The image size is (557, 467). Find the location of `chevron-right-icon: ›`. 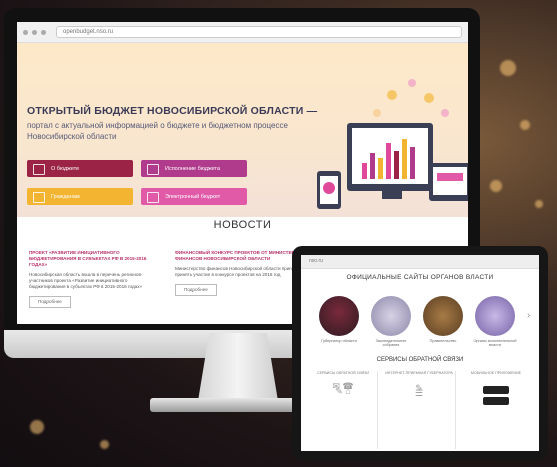

chevron-right-icon: › is located at coordinates (528, 315).